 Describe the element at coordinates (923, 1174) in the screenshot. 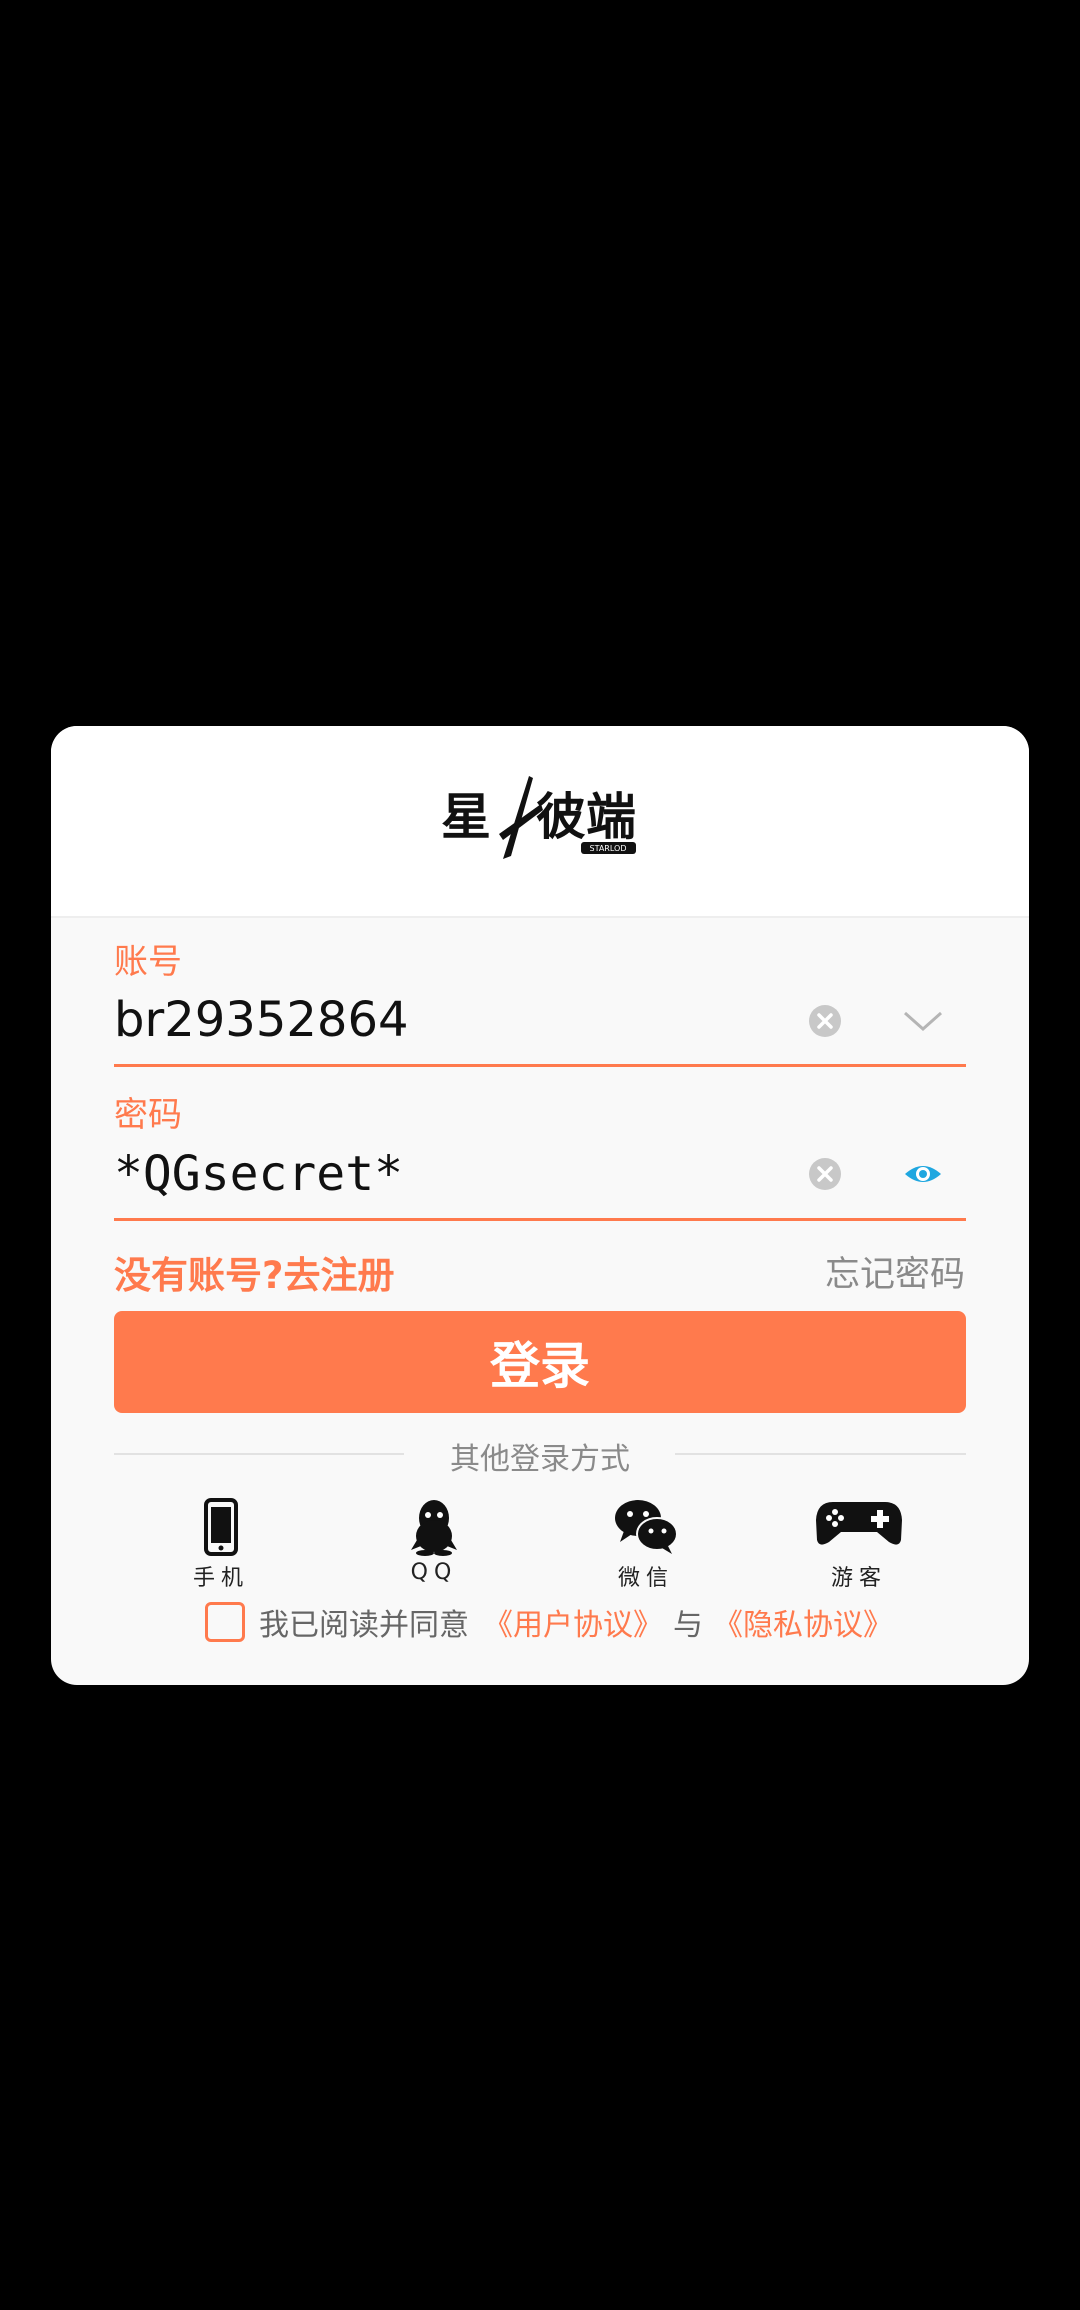

I see `eye-icon` at that location.